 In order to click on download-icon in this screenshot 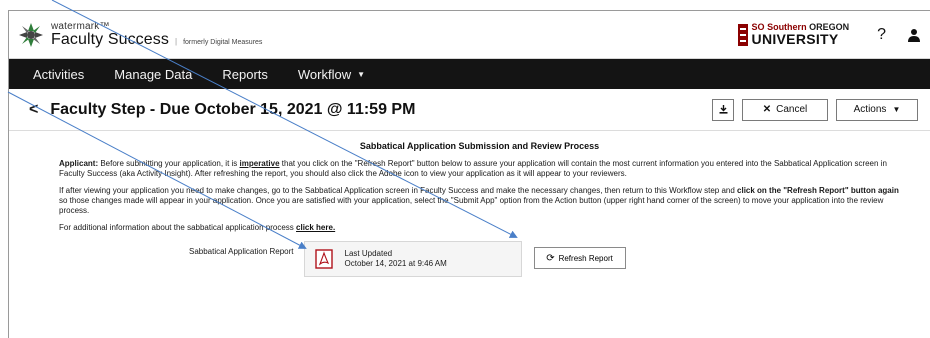, I will do `click(723, 109)`.